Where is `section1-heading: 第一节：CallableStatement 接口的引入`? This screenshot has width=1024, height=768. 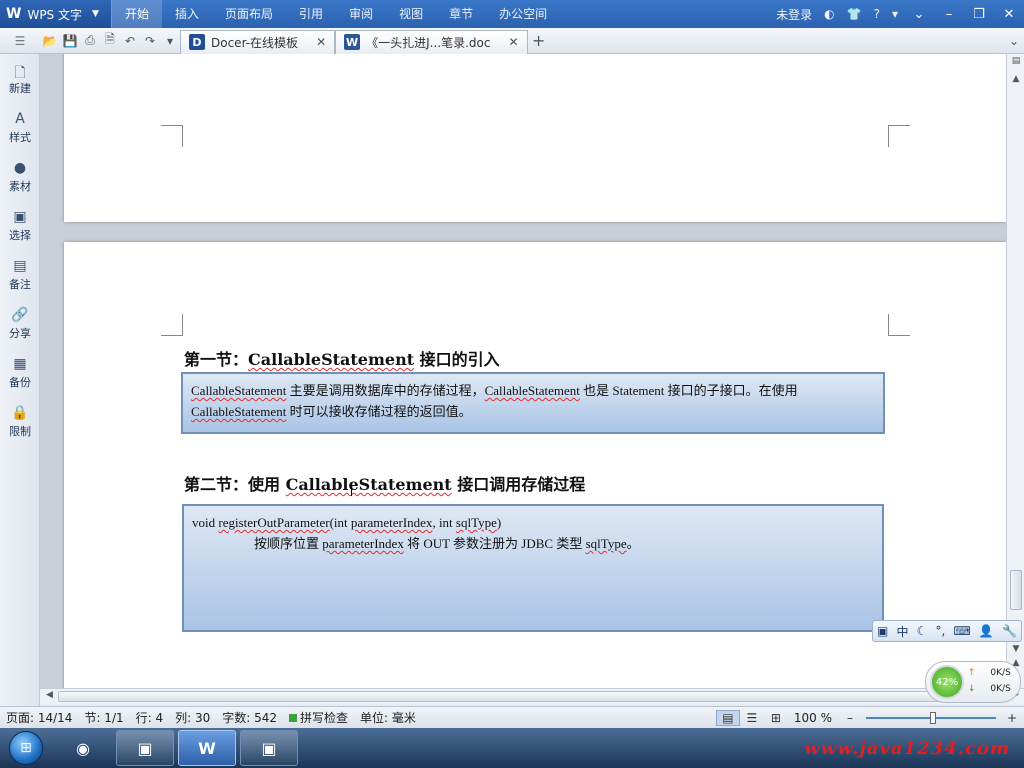
section1-heading: 第一节：CallableStatement 接口的引入 is located at coordinates (342, 358).